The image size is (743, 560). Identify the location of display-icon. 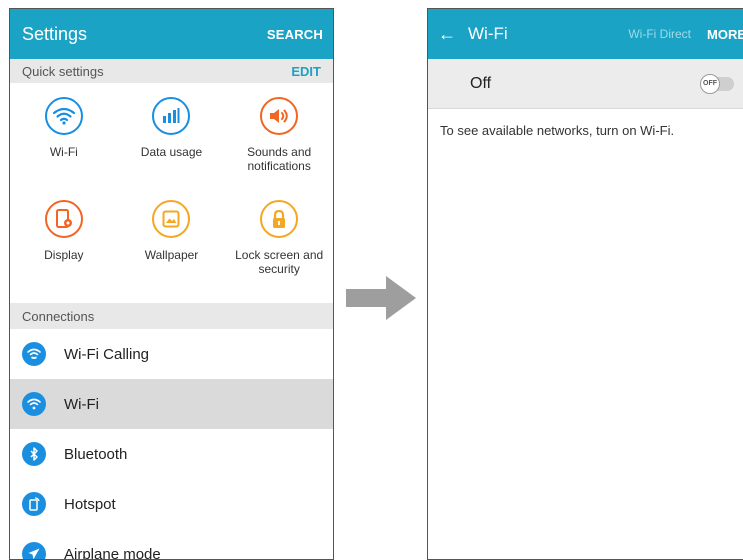
(64, 219).